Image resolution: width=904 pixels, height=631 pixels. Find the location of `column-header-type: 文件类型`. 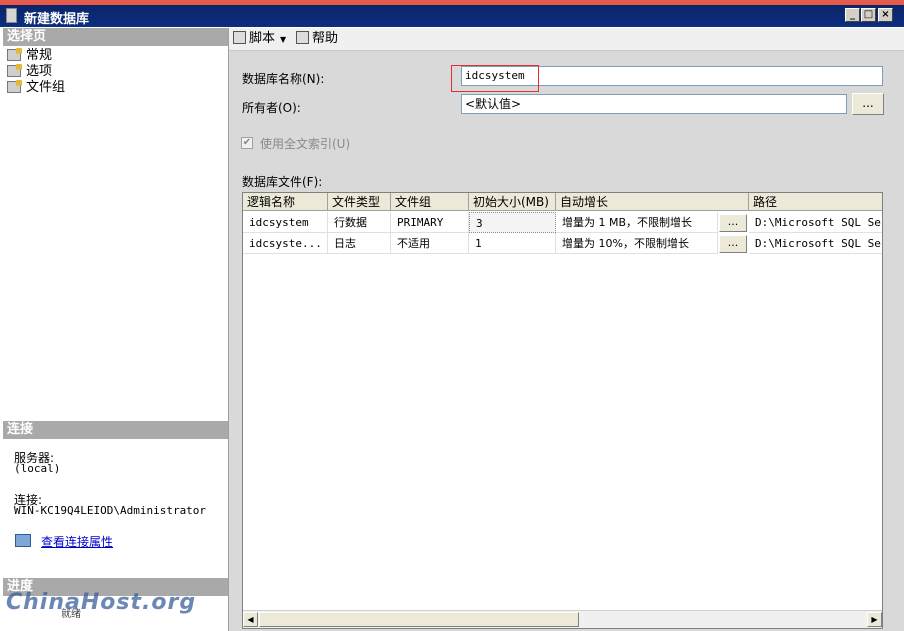

column-header-type: 文件类型 is located at coordinates (359, 202).